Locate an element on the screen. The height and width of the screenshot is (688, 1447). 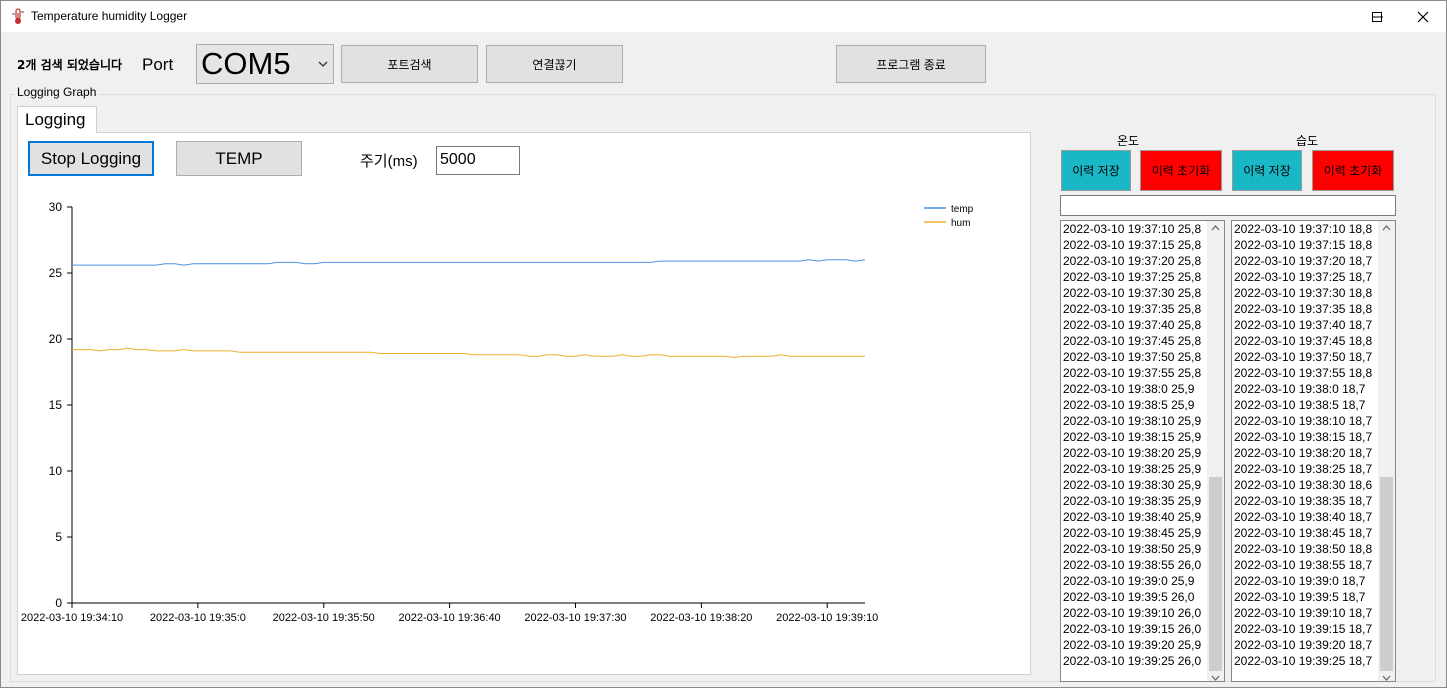
hum-history-row: 2022-03-10 19:39:15 18,7 is located at coordinates (1313, 629).